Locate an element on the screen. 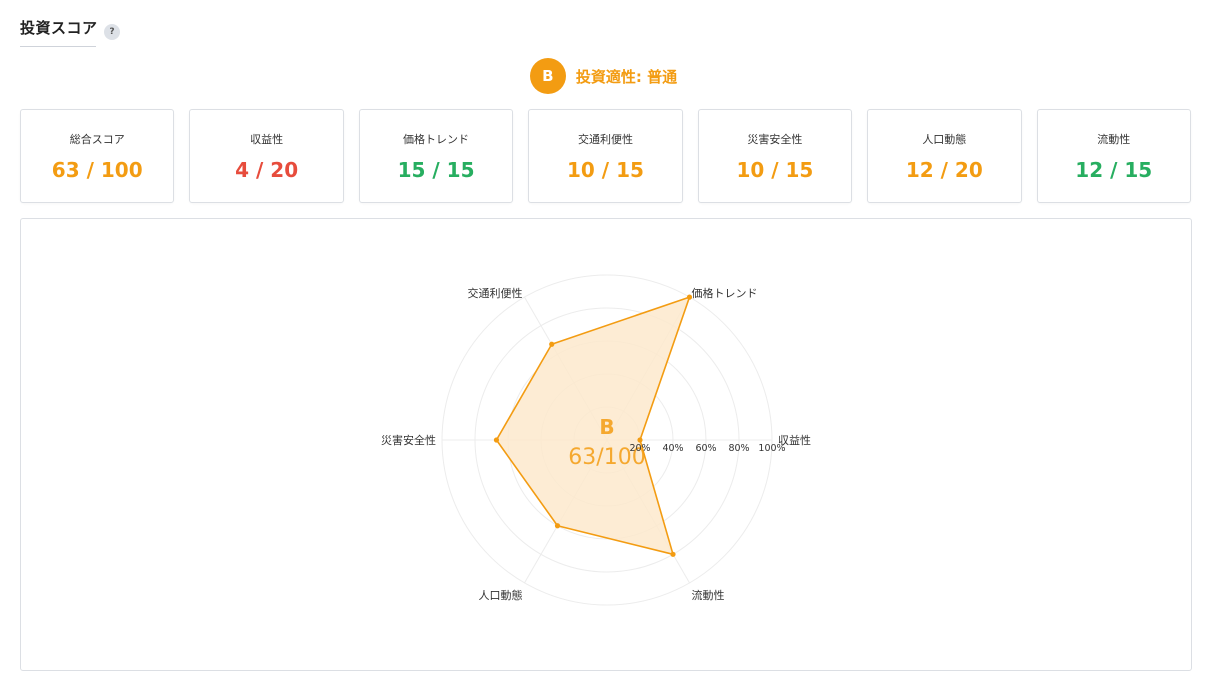 The width and height of the screenshot is (1207, 688). page-title: 投資スコア is located at coordinates (59, 28).